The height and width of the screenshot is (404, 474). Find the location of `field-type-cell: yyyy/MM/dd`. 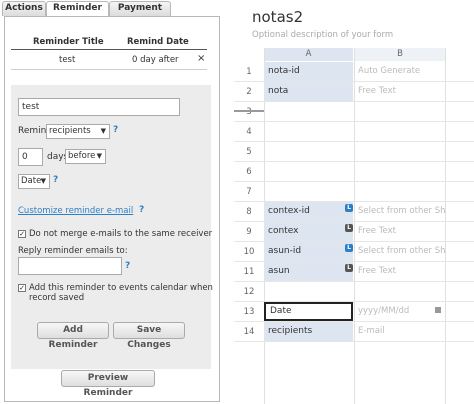

field-type-cell: yyyy/MM/dd is located at coordinates (400, 311).